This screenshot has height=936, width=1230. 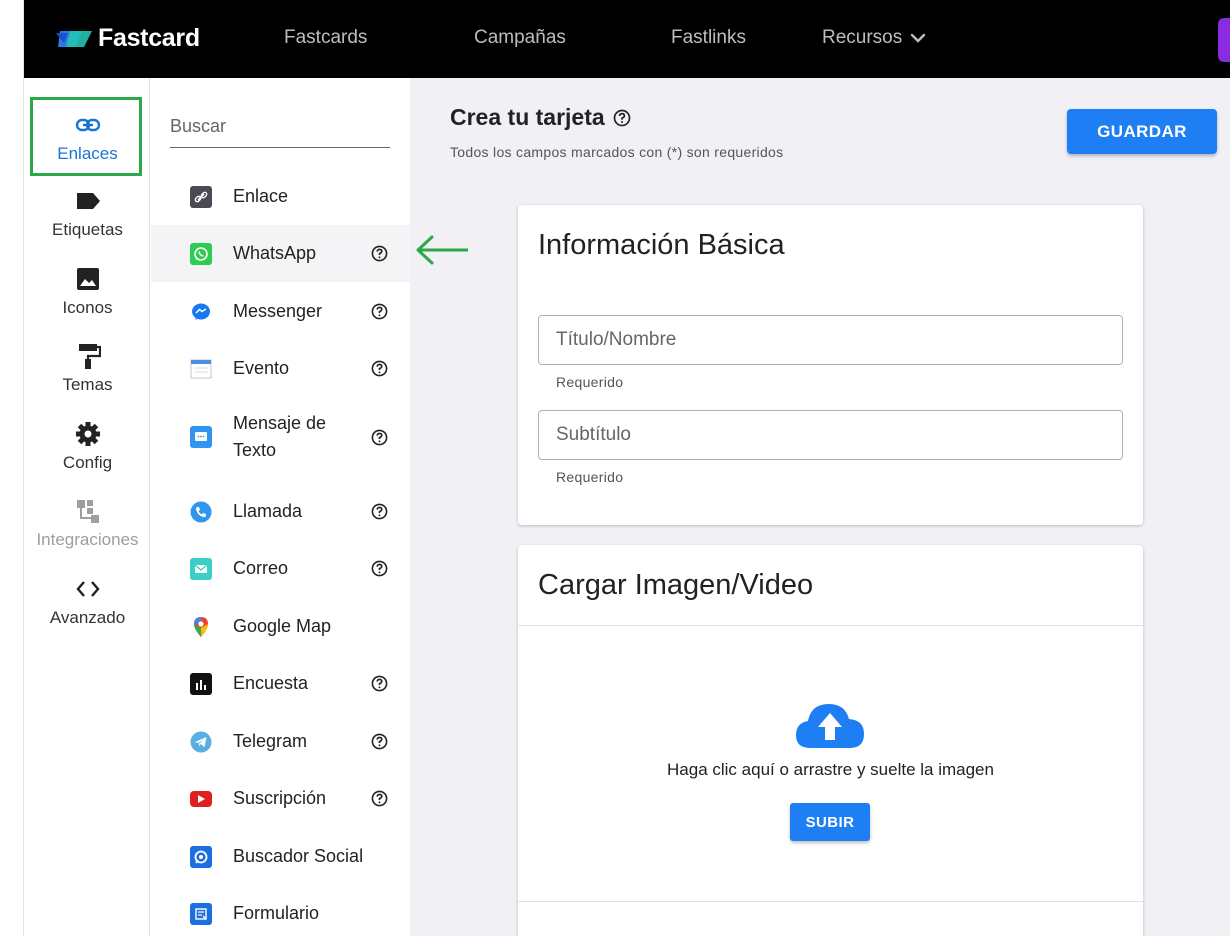 I want to click on link-icon, so click(x=87, y=125).